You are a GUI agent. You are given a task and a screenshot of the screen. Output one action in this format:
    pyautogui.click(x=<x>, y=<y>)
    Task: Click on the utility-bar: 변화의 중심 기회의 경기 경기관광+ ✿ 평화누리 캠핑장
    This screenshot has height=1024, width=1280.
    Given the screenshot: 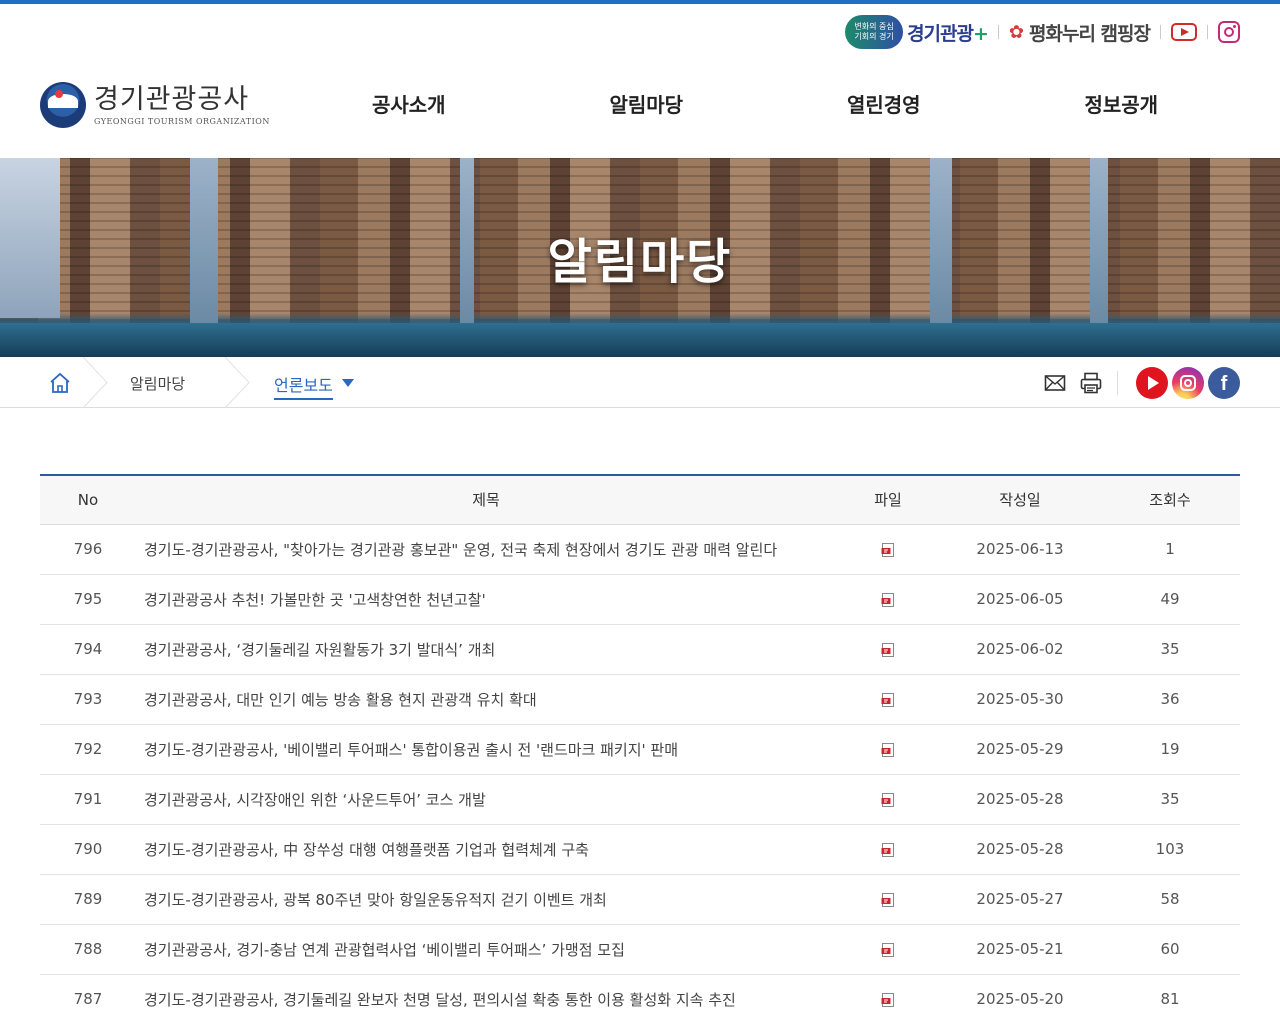 What is the action you would take?
    pyautogui.click(x=1042, y=32)
    